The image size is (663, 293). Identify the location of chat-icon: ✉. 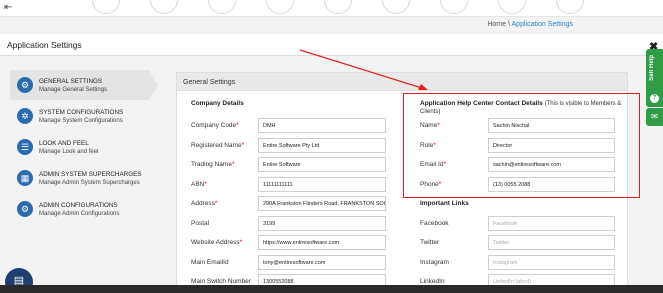
(654, 117).